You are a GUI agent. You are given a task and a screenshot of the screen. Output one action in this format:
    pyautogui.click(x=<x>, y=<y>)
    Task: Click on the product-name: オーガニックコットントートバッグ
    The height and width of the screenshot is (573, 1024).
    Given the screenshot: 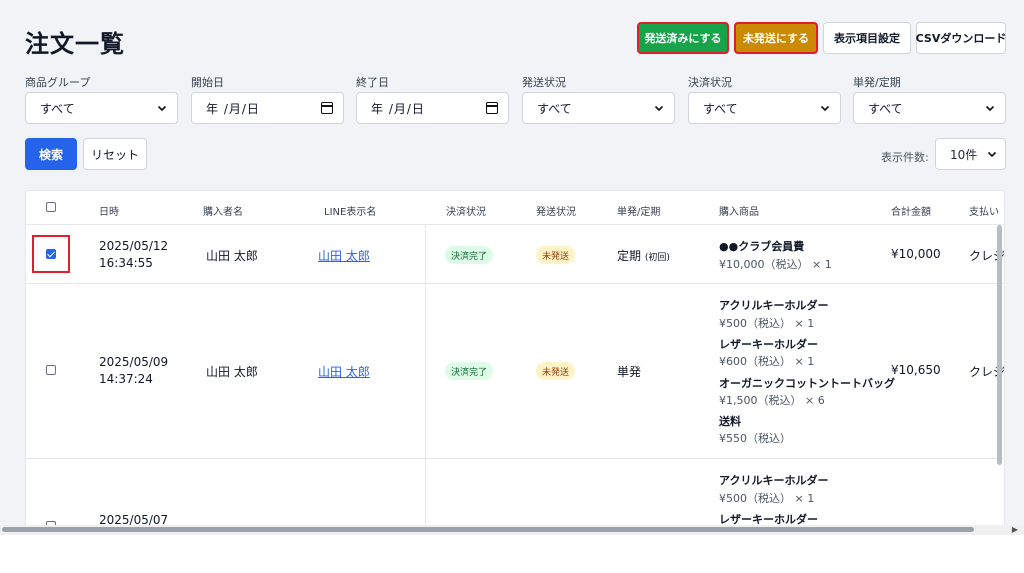 What is the action you would take?
    pyautogui.click(x=807, y=383)
    